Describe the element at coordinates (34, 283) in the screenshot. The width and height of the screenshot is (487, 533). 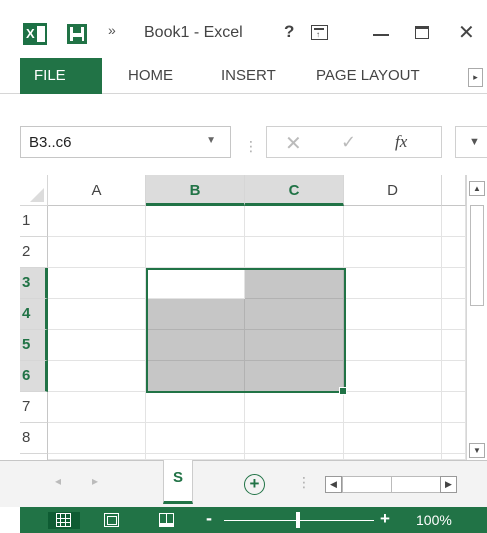
I see `row-header-3: 3` at that location.